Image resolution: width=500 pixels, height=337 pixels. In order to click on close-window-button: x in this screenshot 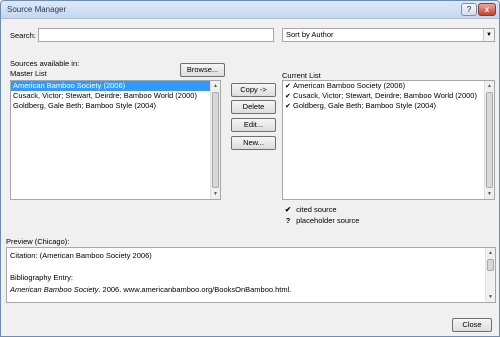, I will do `click(487, 9)`.